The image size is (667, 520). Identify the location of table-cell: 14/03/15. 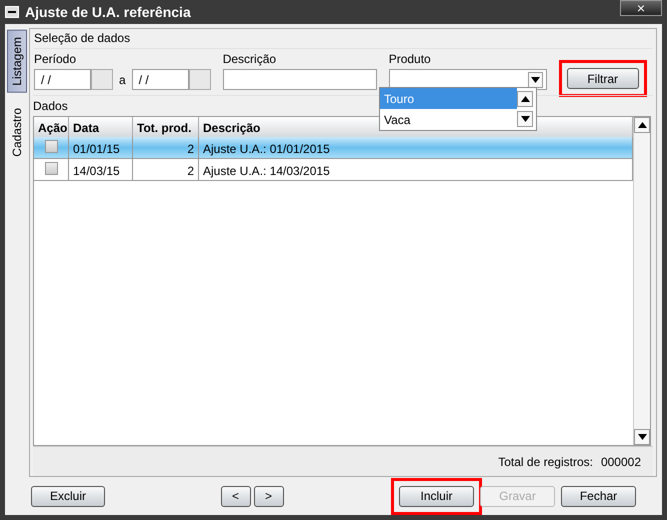
(101, 170).